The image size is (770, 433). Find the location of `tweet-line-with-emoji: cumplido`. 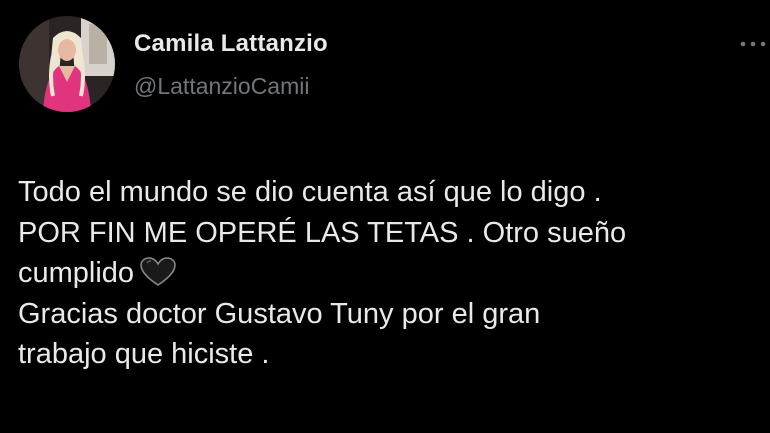

tweet-line-with-emoji: cumplido is located at coordinates (393, 273).